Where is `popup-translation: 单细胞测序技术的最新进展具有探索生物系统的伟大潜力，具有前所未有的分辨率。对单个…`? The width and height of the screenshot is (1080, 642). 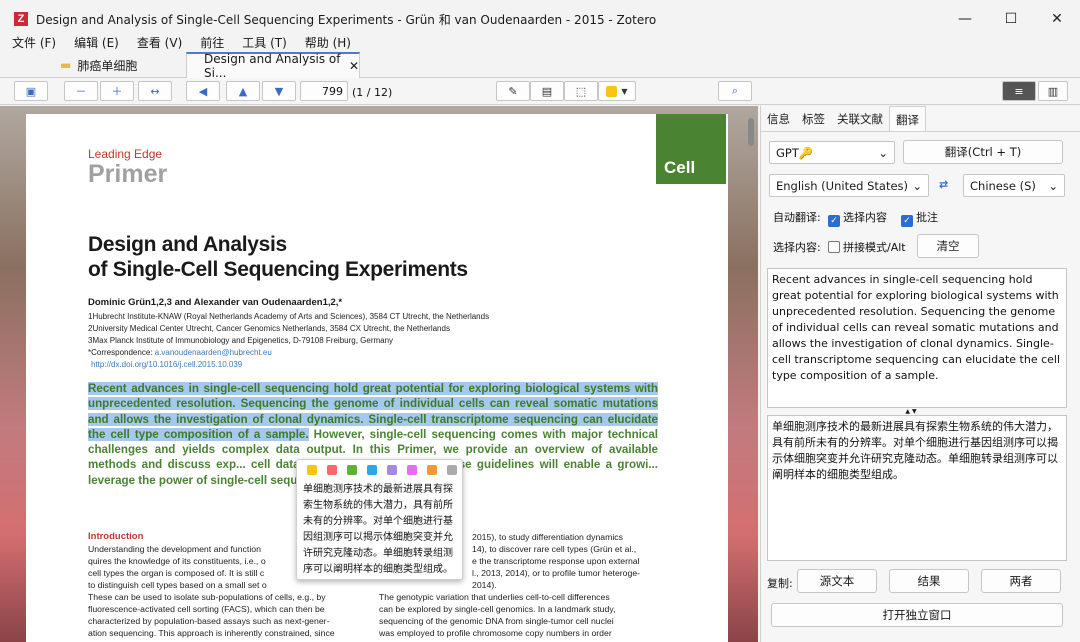 popup-translation: 单细胞测序技术的最新进展具有探索生物系统的伟大潜力，具有前所未有的分辨率。对单个… is located at coordinates (378, 529).